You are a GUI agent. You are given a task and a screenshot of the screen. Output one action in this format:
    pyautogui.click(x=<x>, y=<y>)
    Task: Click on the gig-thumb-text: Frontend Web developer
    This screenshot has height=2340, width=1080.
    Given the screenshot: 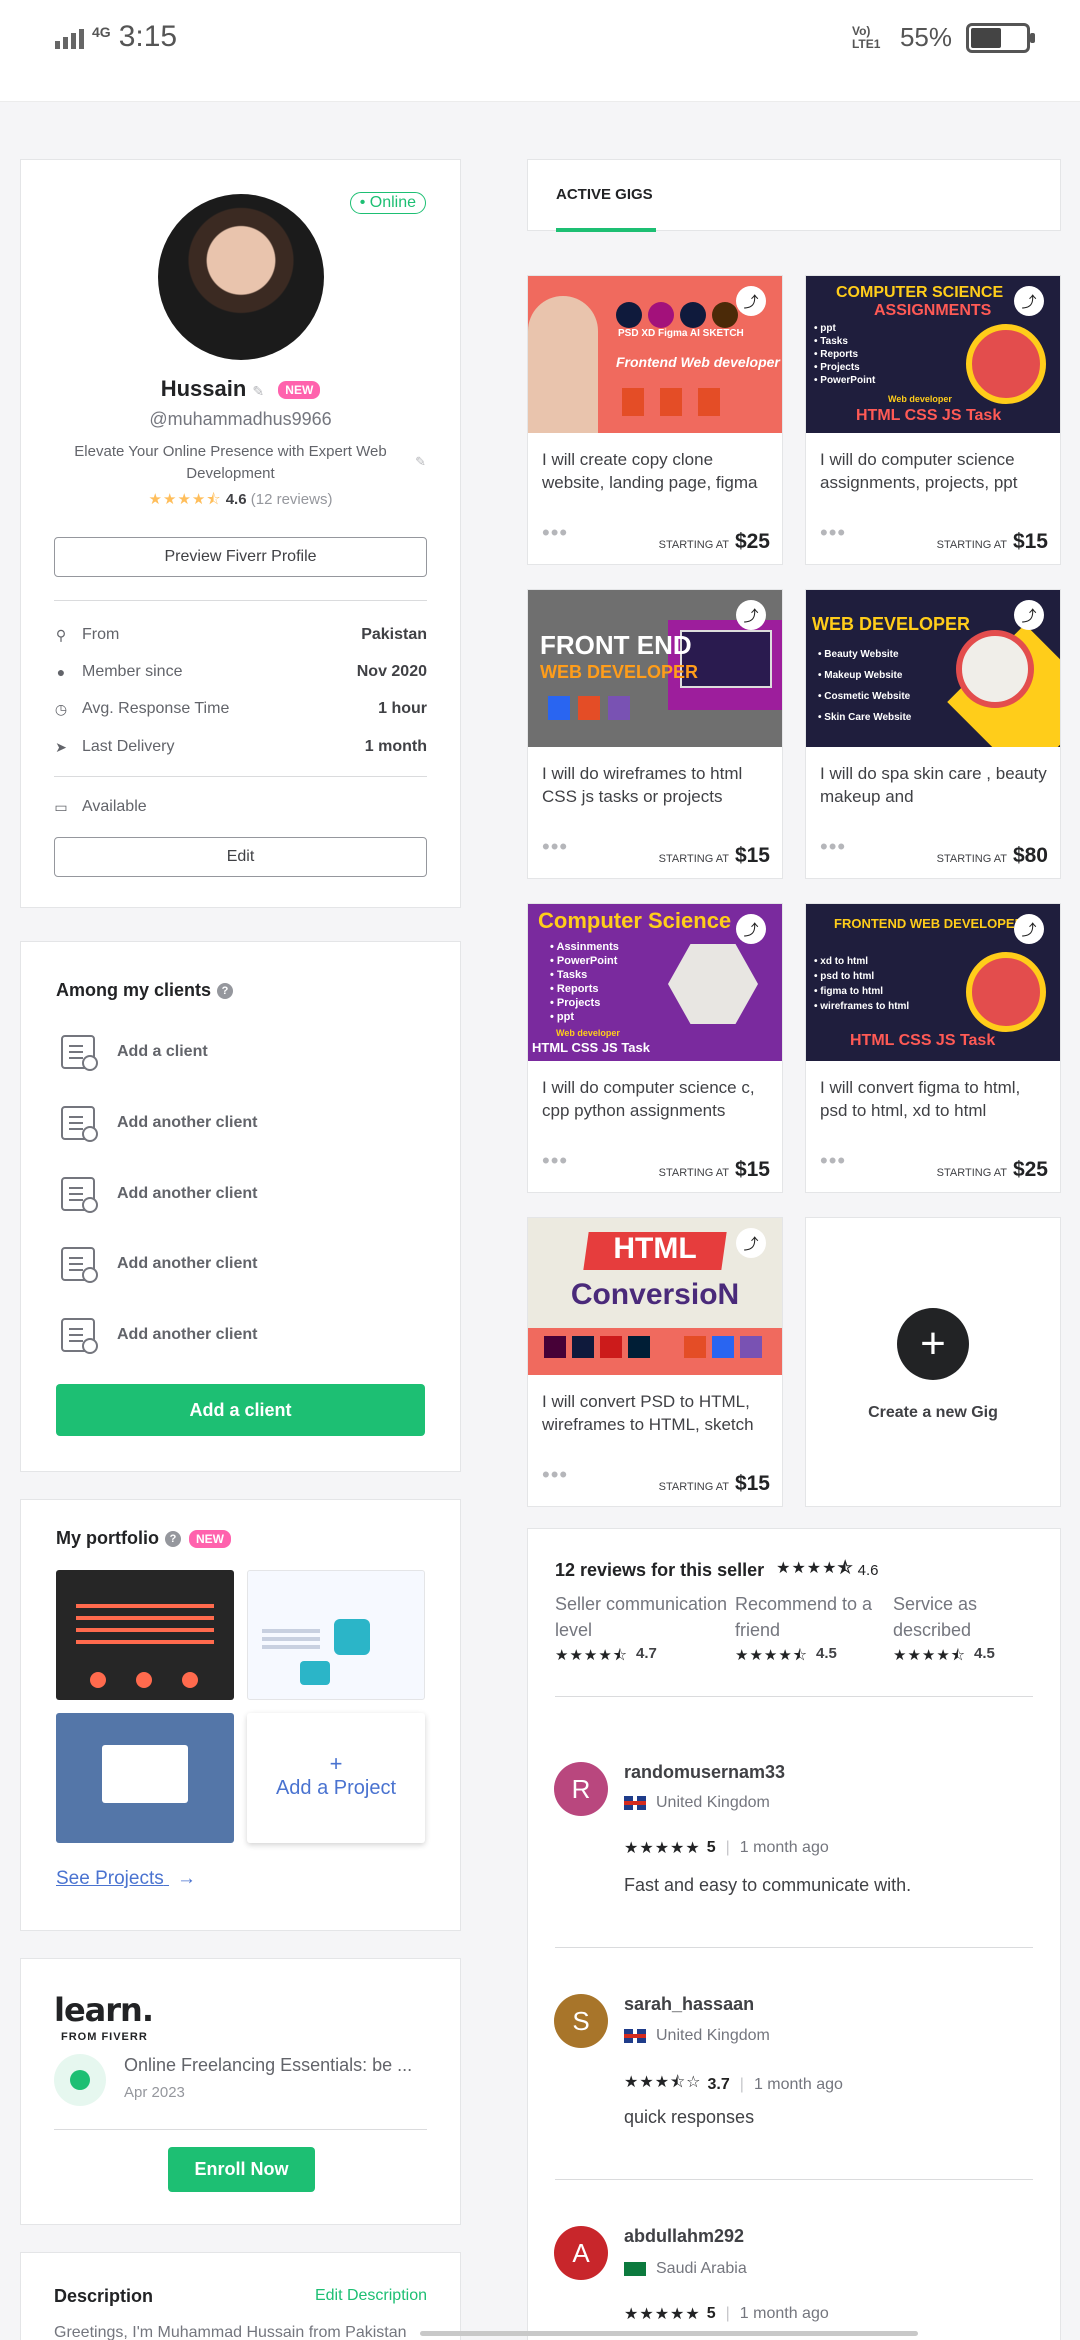 What is the action you would take?
    pyautogui.click(x=698, y=362)
    